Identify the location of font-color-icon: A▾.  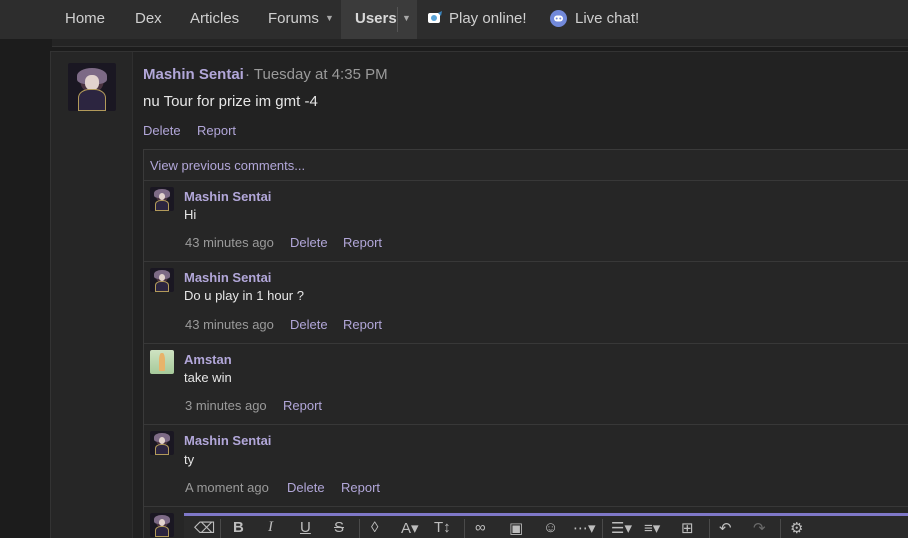
(410, 528).